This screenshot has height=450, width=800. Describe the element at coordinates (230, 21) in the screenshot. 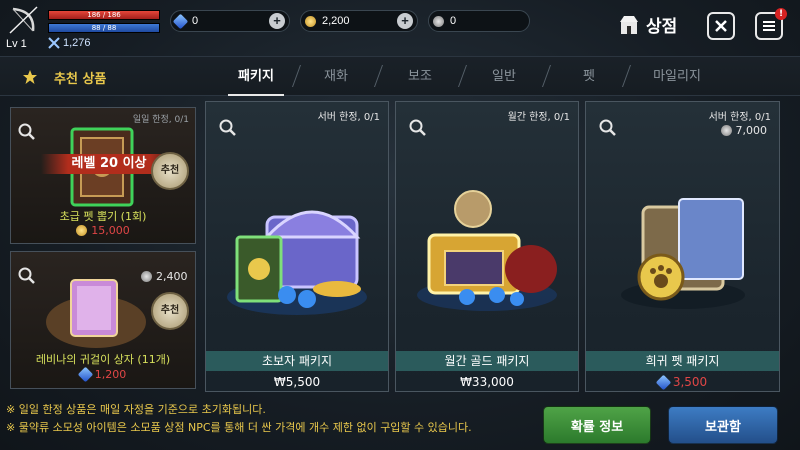

I see `gem-currency: 0 +` at that location.